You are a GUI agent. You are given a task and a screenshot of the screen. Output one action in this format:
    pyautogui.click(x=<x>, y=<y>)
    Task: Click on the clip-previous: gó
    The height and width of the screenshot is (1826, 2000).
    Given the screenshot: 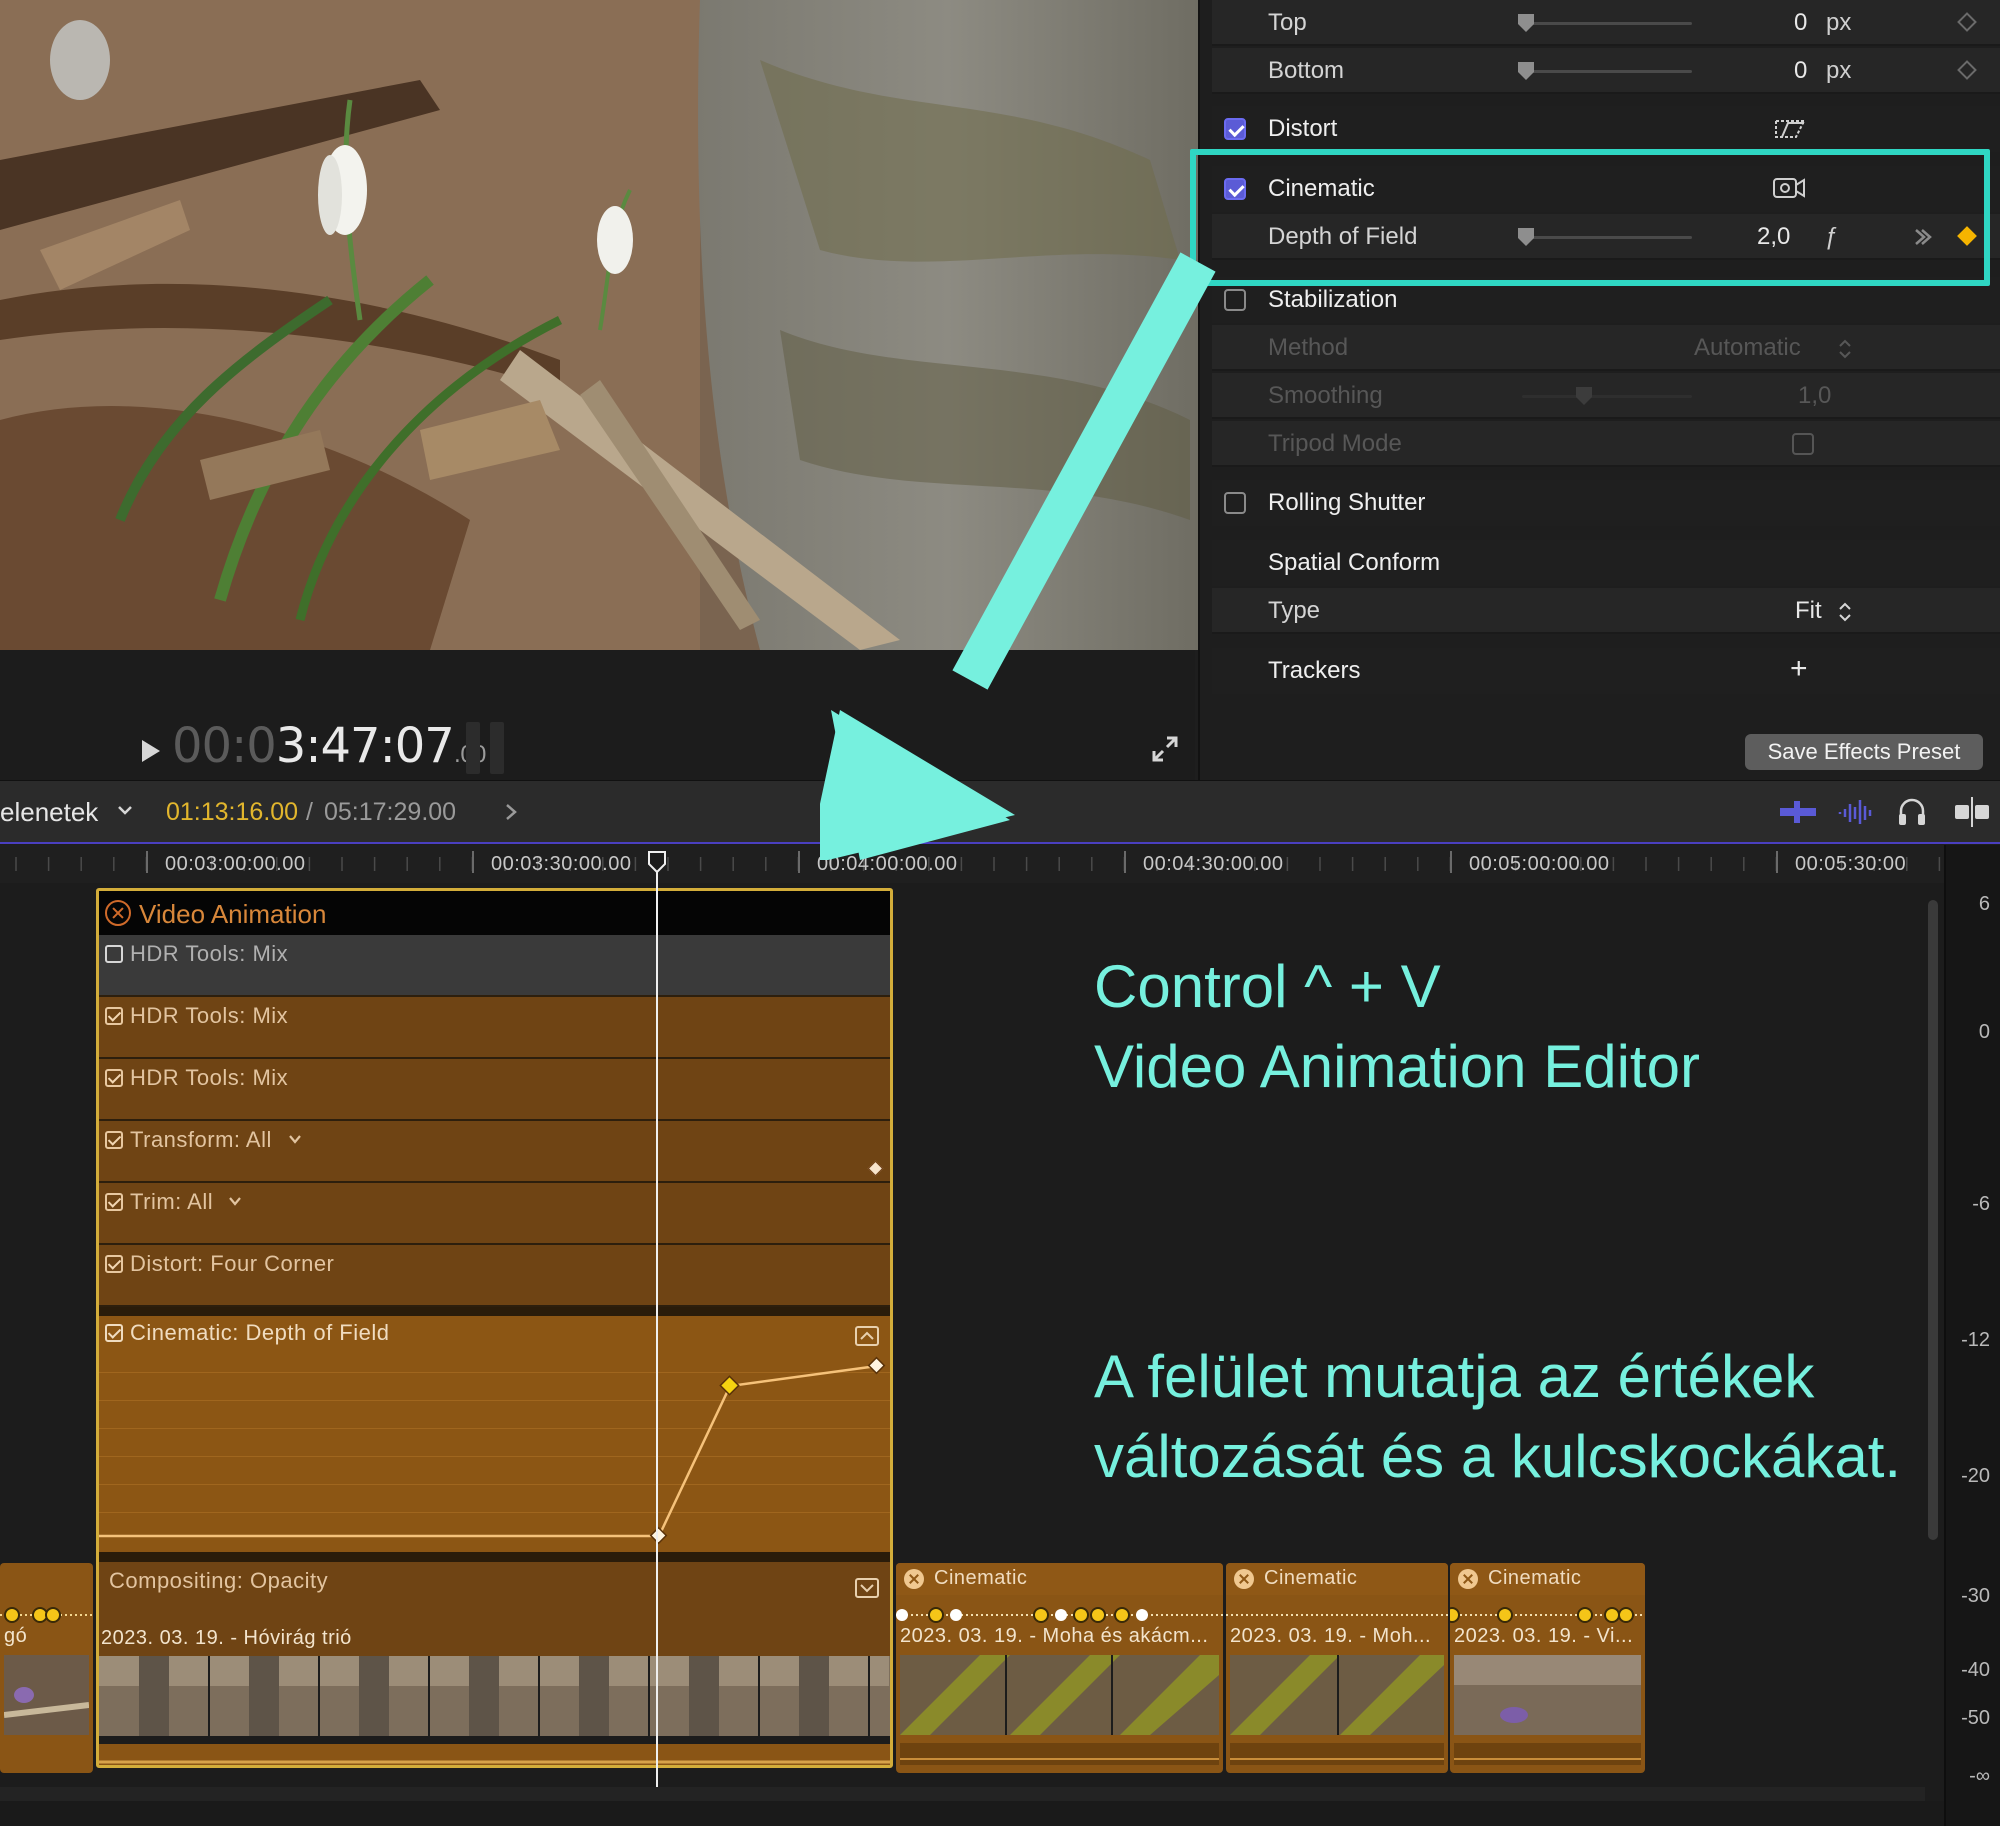 What is the action you would take?
    pyautogui.click(x=46, y=1668)
    